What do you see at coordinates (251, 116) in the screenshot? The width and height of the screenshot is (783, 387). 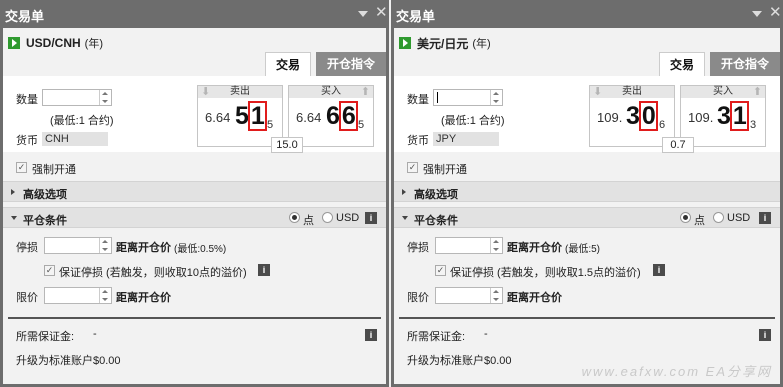 I see `sell-price-big: 51` at bounding box center [251, 116].